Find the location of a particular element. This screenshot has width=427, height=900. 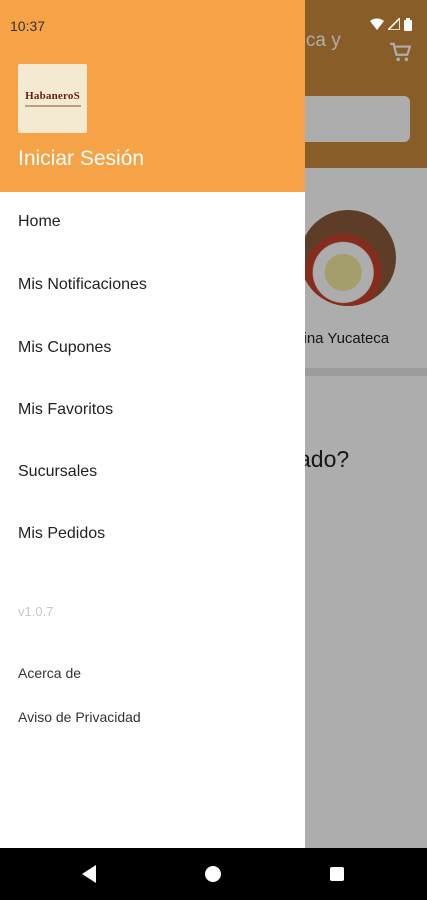

menu-item-pedidos: Mis Pedidos is located at coordinates (61, 534).